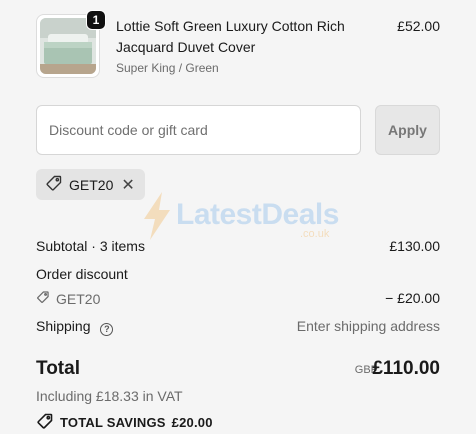 The image size is (476, 434). Describe the element at coordinates (407, 130) in the screenshot. I see `apply-button: Apply` at that location.